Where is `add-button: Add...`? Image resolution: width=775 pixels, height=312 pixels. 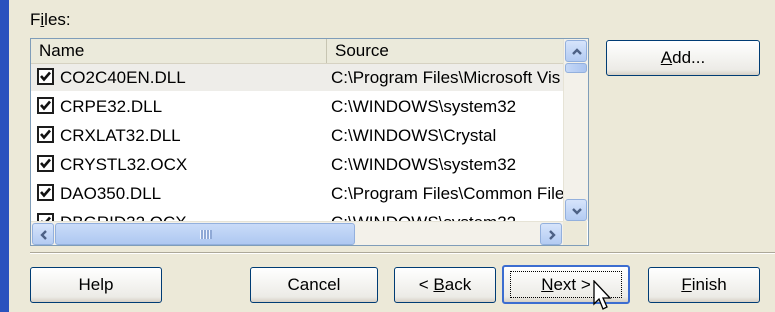 add-button: Add... is located at coordinates (683, 58).